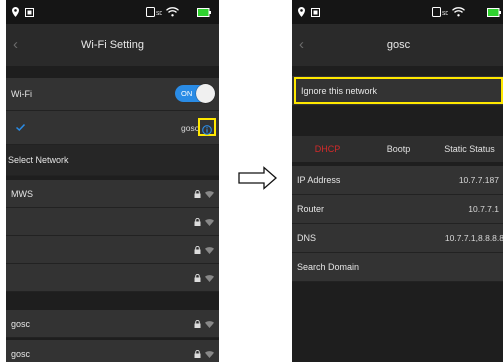 This screenshot has width=503, height=362. What do you see at coordinates (112, 72) in the screenshot?
I see `spacer` at bounding box center [112, 72].